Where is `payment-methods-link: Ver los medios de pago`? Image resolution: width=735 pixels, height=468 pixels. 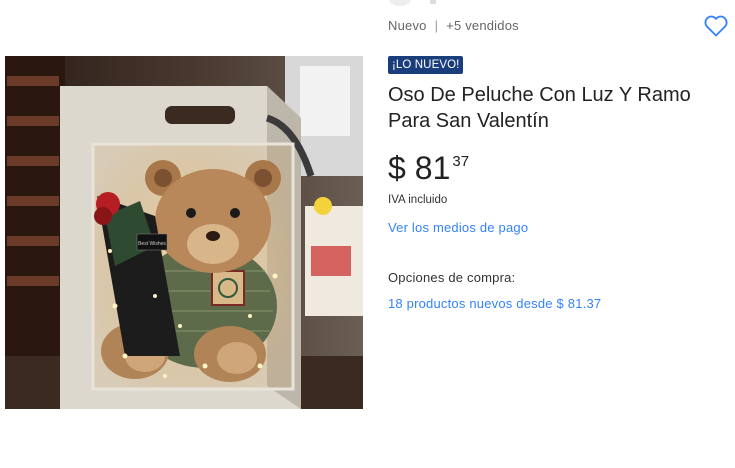 payment-methods-link: Ver los medios de pago is located at coordinates (458, 227).